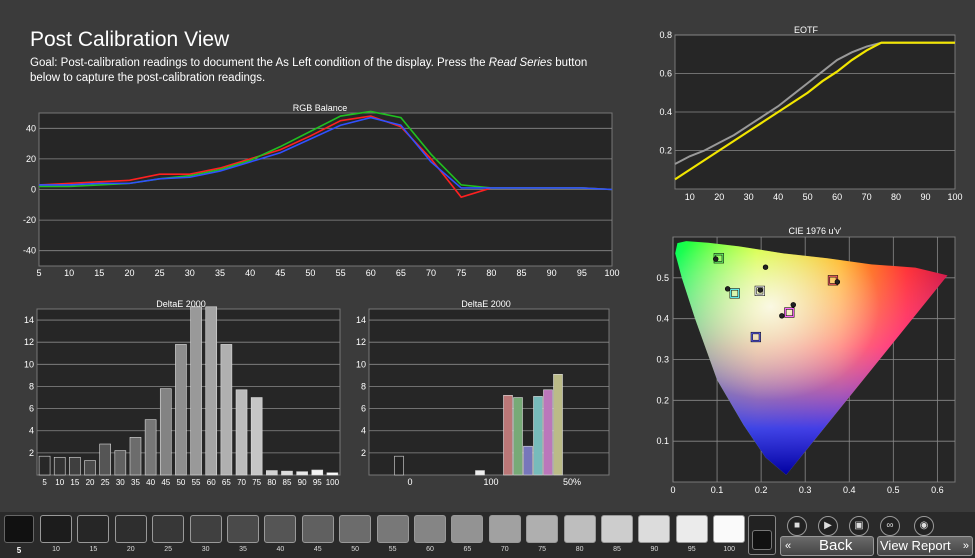 The image size is (975, 558). What do you see at coordinates (280, 273) in the screenshot?
I see `rgb-xtick: 45` at bounding box center [280, 273].